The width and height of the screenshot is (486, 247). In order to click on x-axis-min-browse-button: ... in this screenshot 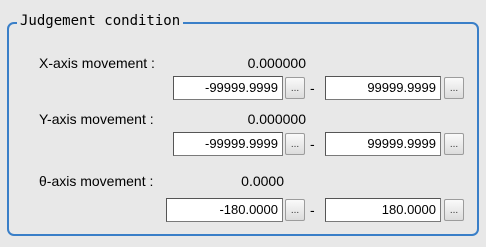, I will do `click(295, 88)`.